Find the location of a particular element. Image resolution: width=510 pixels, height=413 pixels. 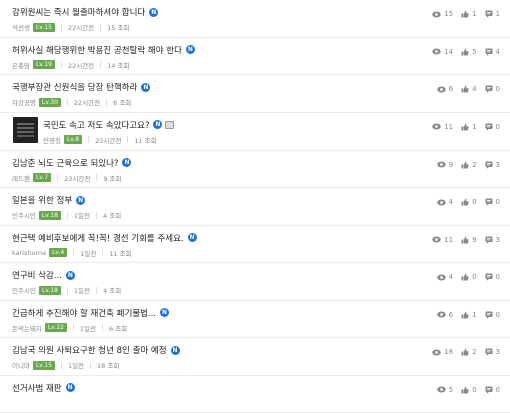

views-count: 4 is located at coordinates (451, 202).